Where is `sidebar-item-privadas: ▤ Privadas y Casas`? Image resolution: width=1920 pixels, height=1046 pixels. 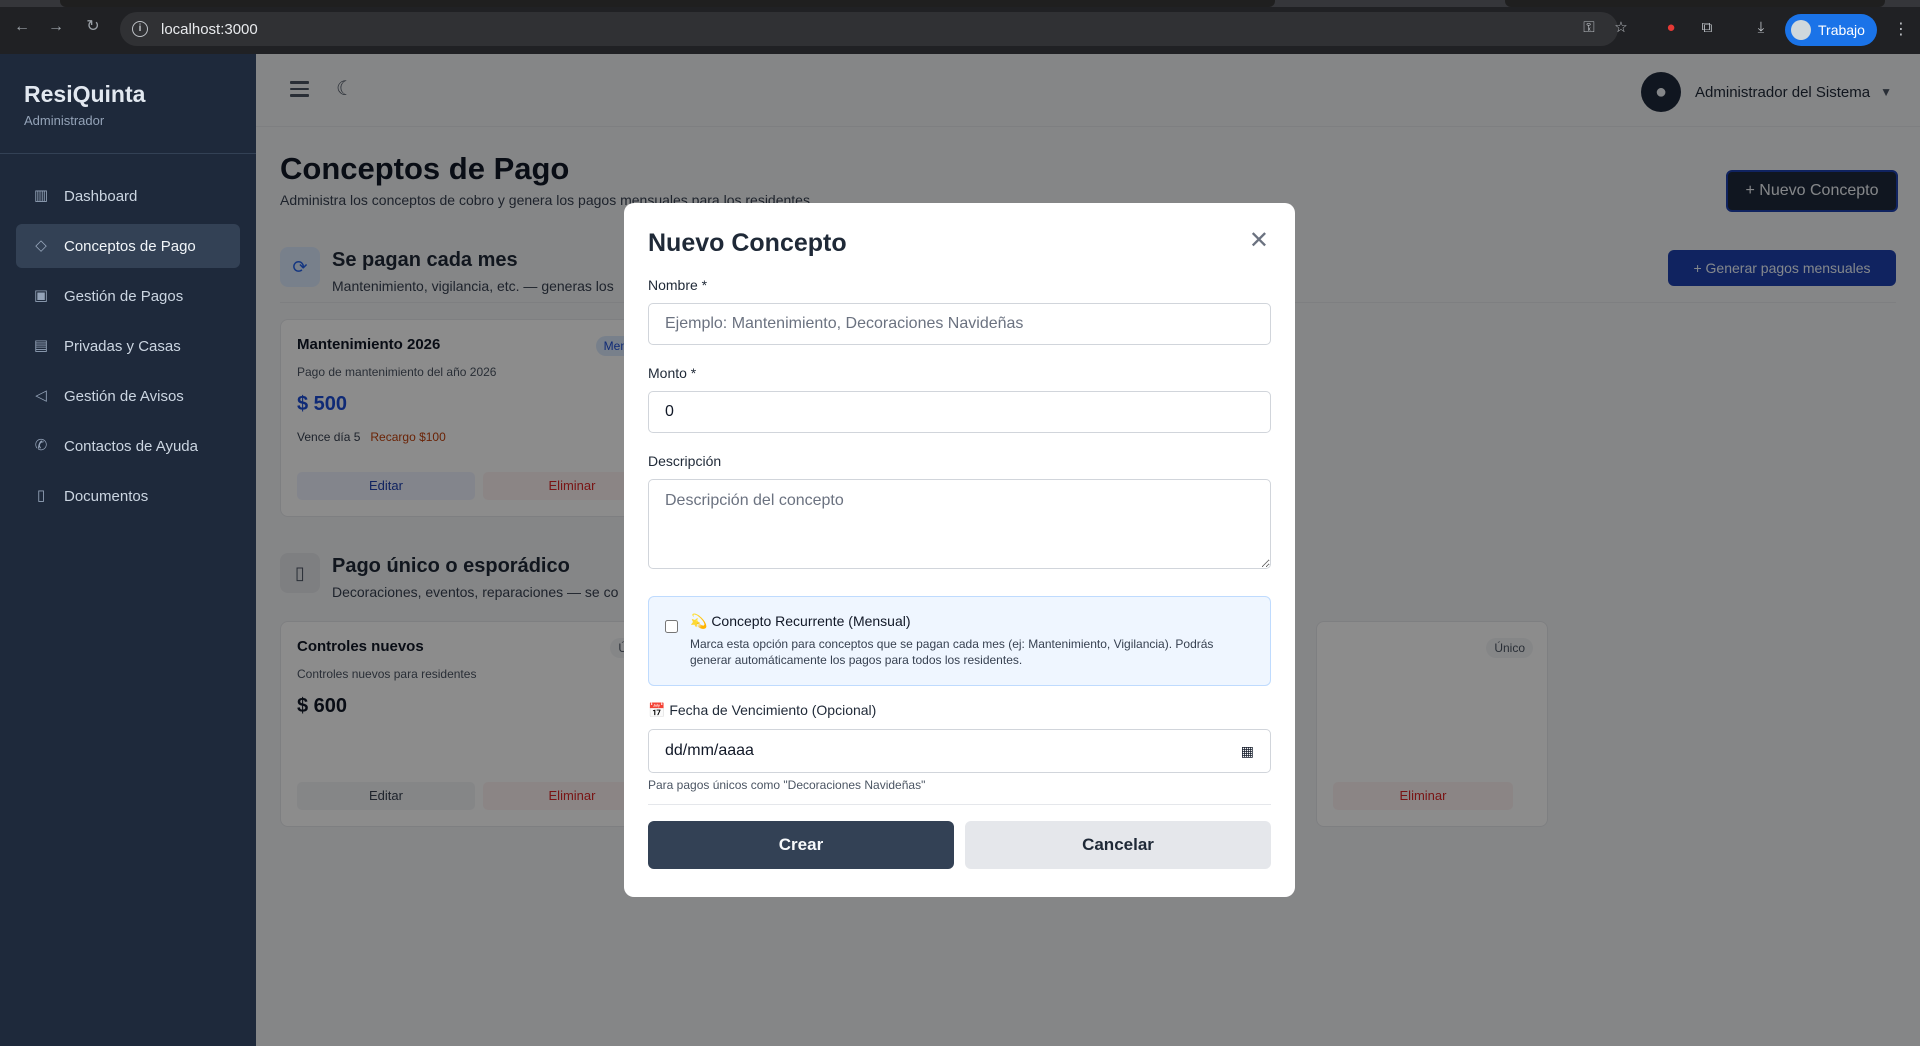 sidebar-item-privadas: ▤ Privadas y Casas is located at coordinates (128, 346).